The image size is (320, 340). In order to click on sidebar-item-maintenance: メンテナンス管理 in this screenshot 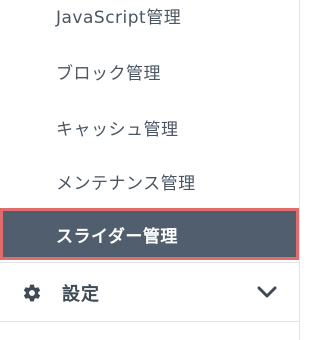, I will do `click(149, 181)`.